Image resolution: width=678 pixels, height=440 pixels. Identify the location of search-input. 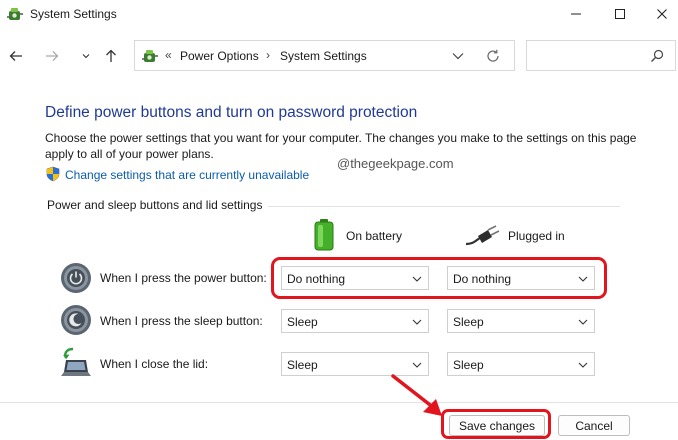
(601, 55).